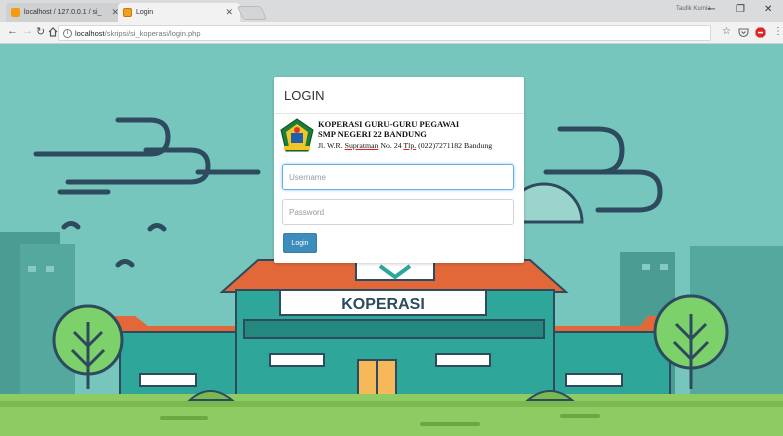  Describe the element at coordinates (361, 145) in the screenshot. I see `addr-street: Supratman` at that location.